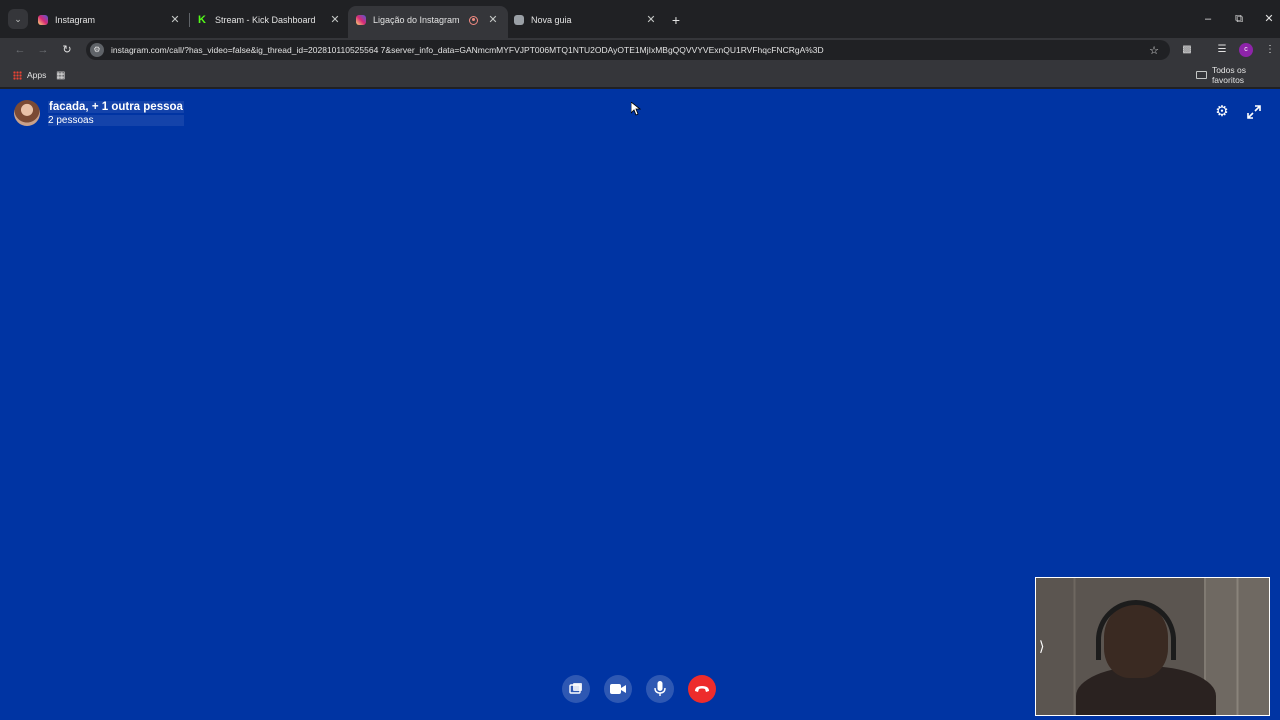 This screenshot has width=1280, height=720. Describe the element at coordinates (97, 50) in the screenshot. I see `site-info-icon: ⚙` at that location.